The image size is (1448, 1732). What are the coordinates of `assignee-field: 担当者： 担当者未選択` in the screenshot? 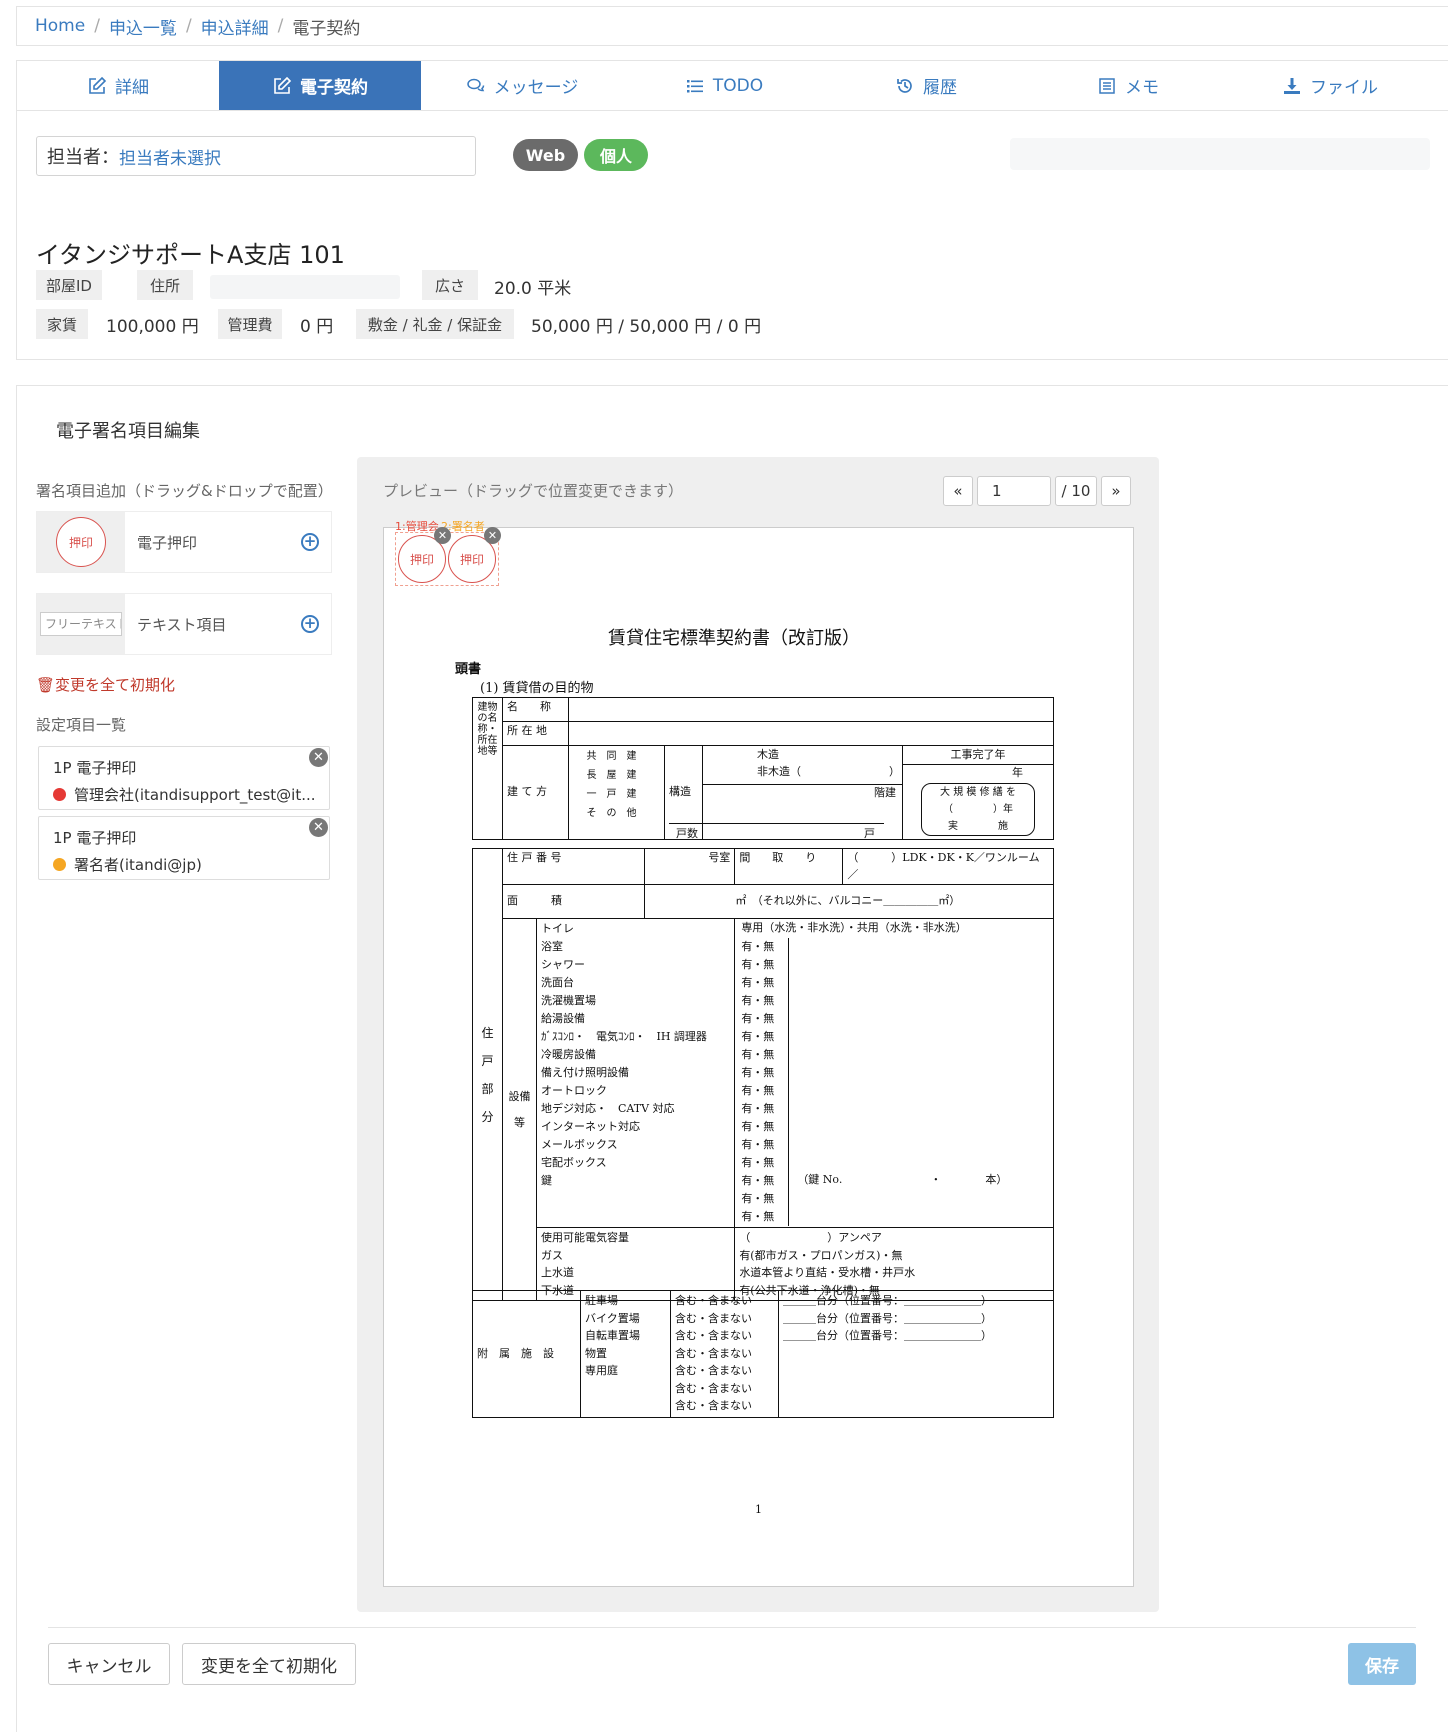 It's located at (256, 156).